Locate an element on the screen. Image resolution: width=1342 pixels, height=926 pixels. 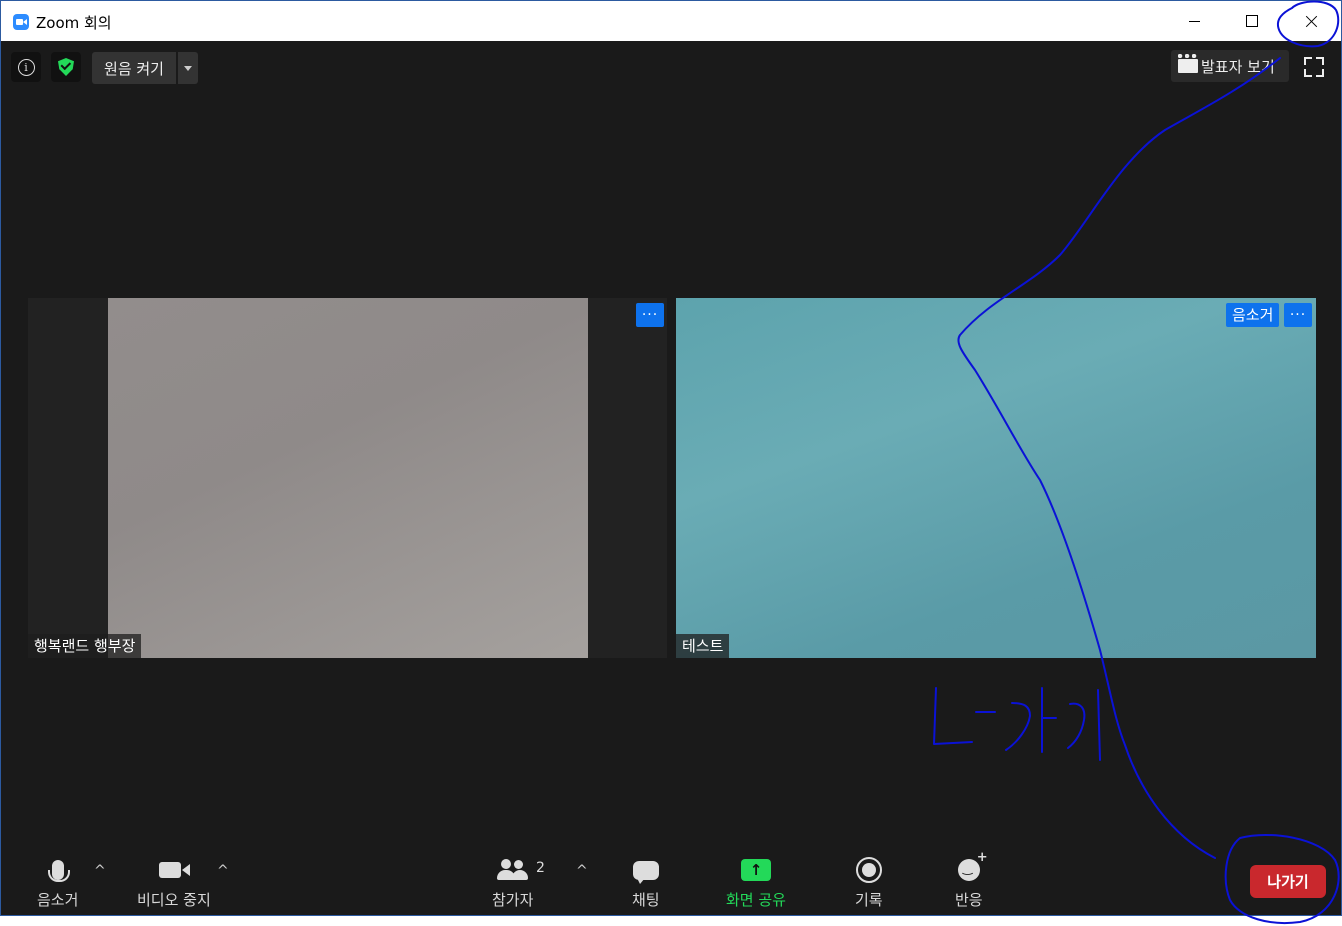
reaction-smiley-icon is located at coordinates (972, 865).